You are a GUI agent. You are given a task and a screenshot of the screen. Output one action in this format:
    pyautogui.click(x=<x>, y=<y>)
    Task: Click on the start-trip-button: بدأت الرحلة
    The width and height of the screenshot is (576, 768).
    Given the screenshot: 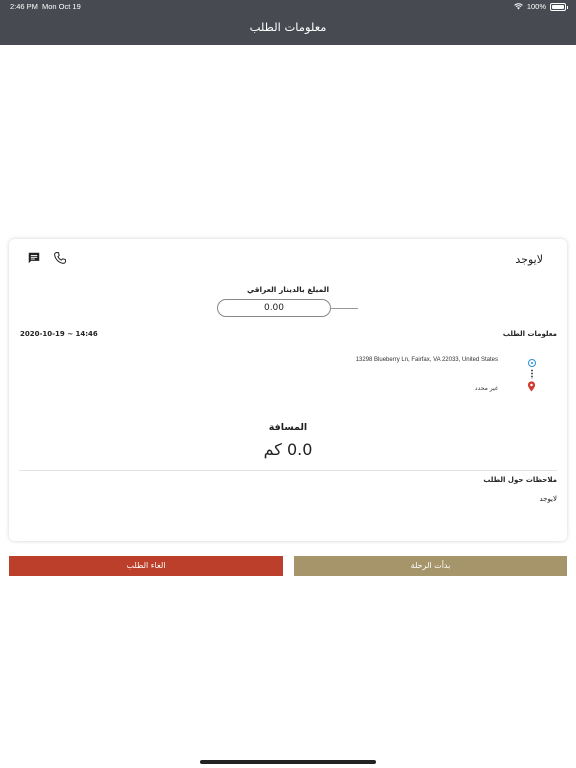 What is the action you would take?
    pyautogui.click(x=430, y=566)
    